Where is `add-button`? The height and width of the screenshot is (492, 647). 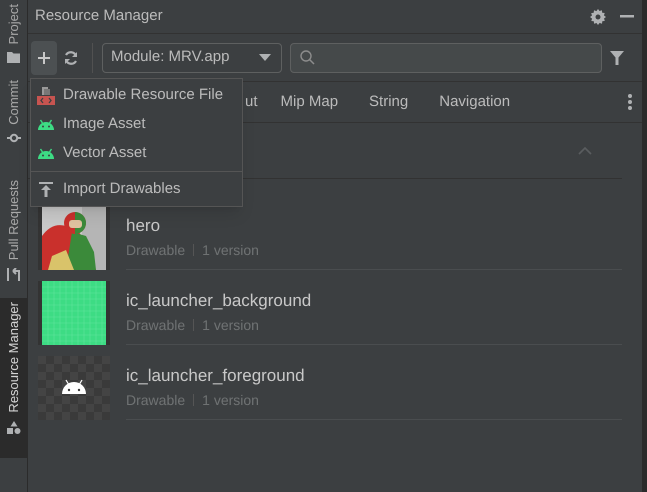 add-button is located at coordinates (44, 57).